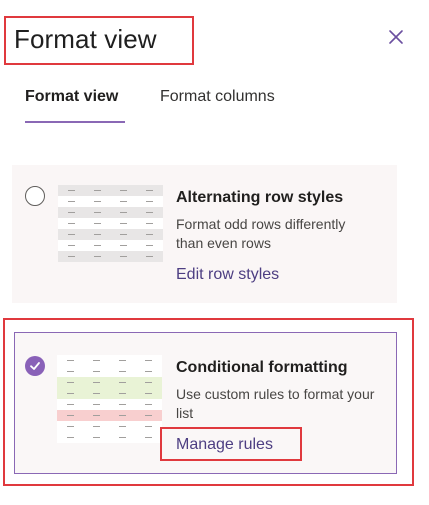 This screenshot has height=505, width=429. I want to click on close-icon, so click(396, 37).